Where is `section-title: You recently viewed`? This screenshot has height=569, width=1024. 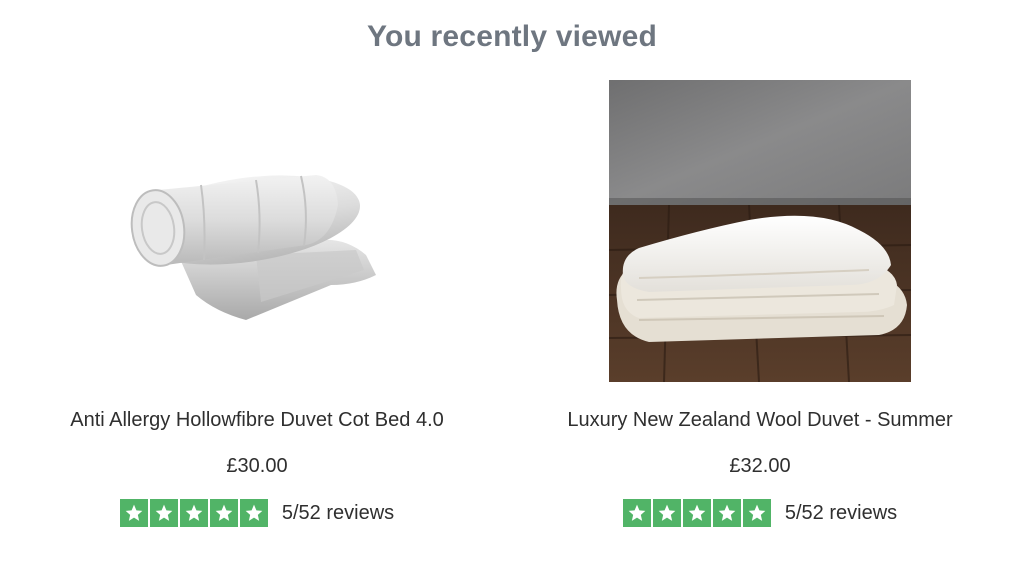 section-title: You recently viewed is located at coordinates (512, 36).